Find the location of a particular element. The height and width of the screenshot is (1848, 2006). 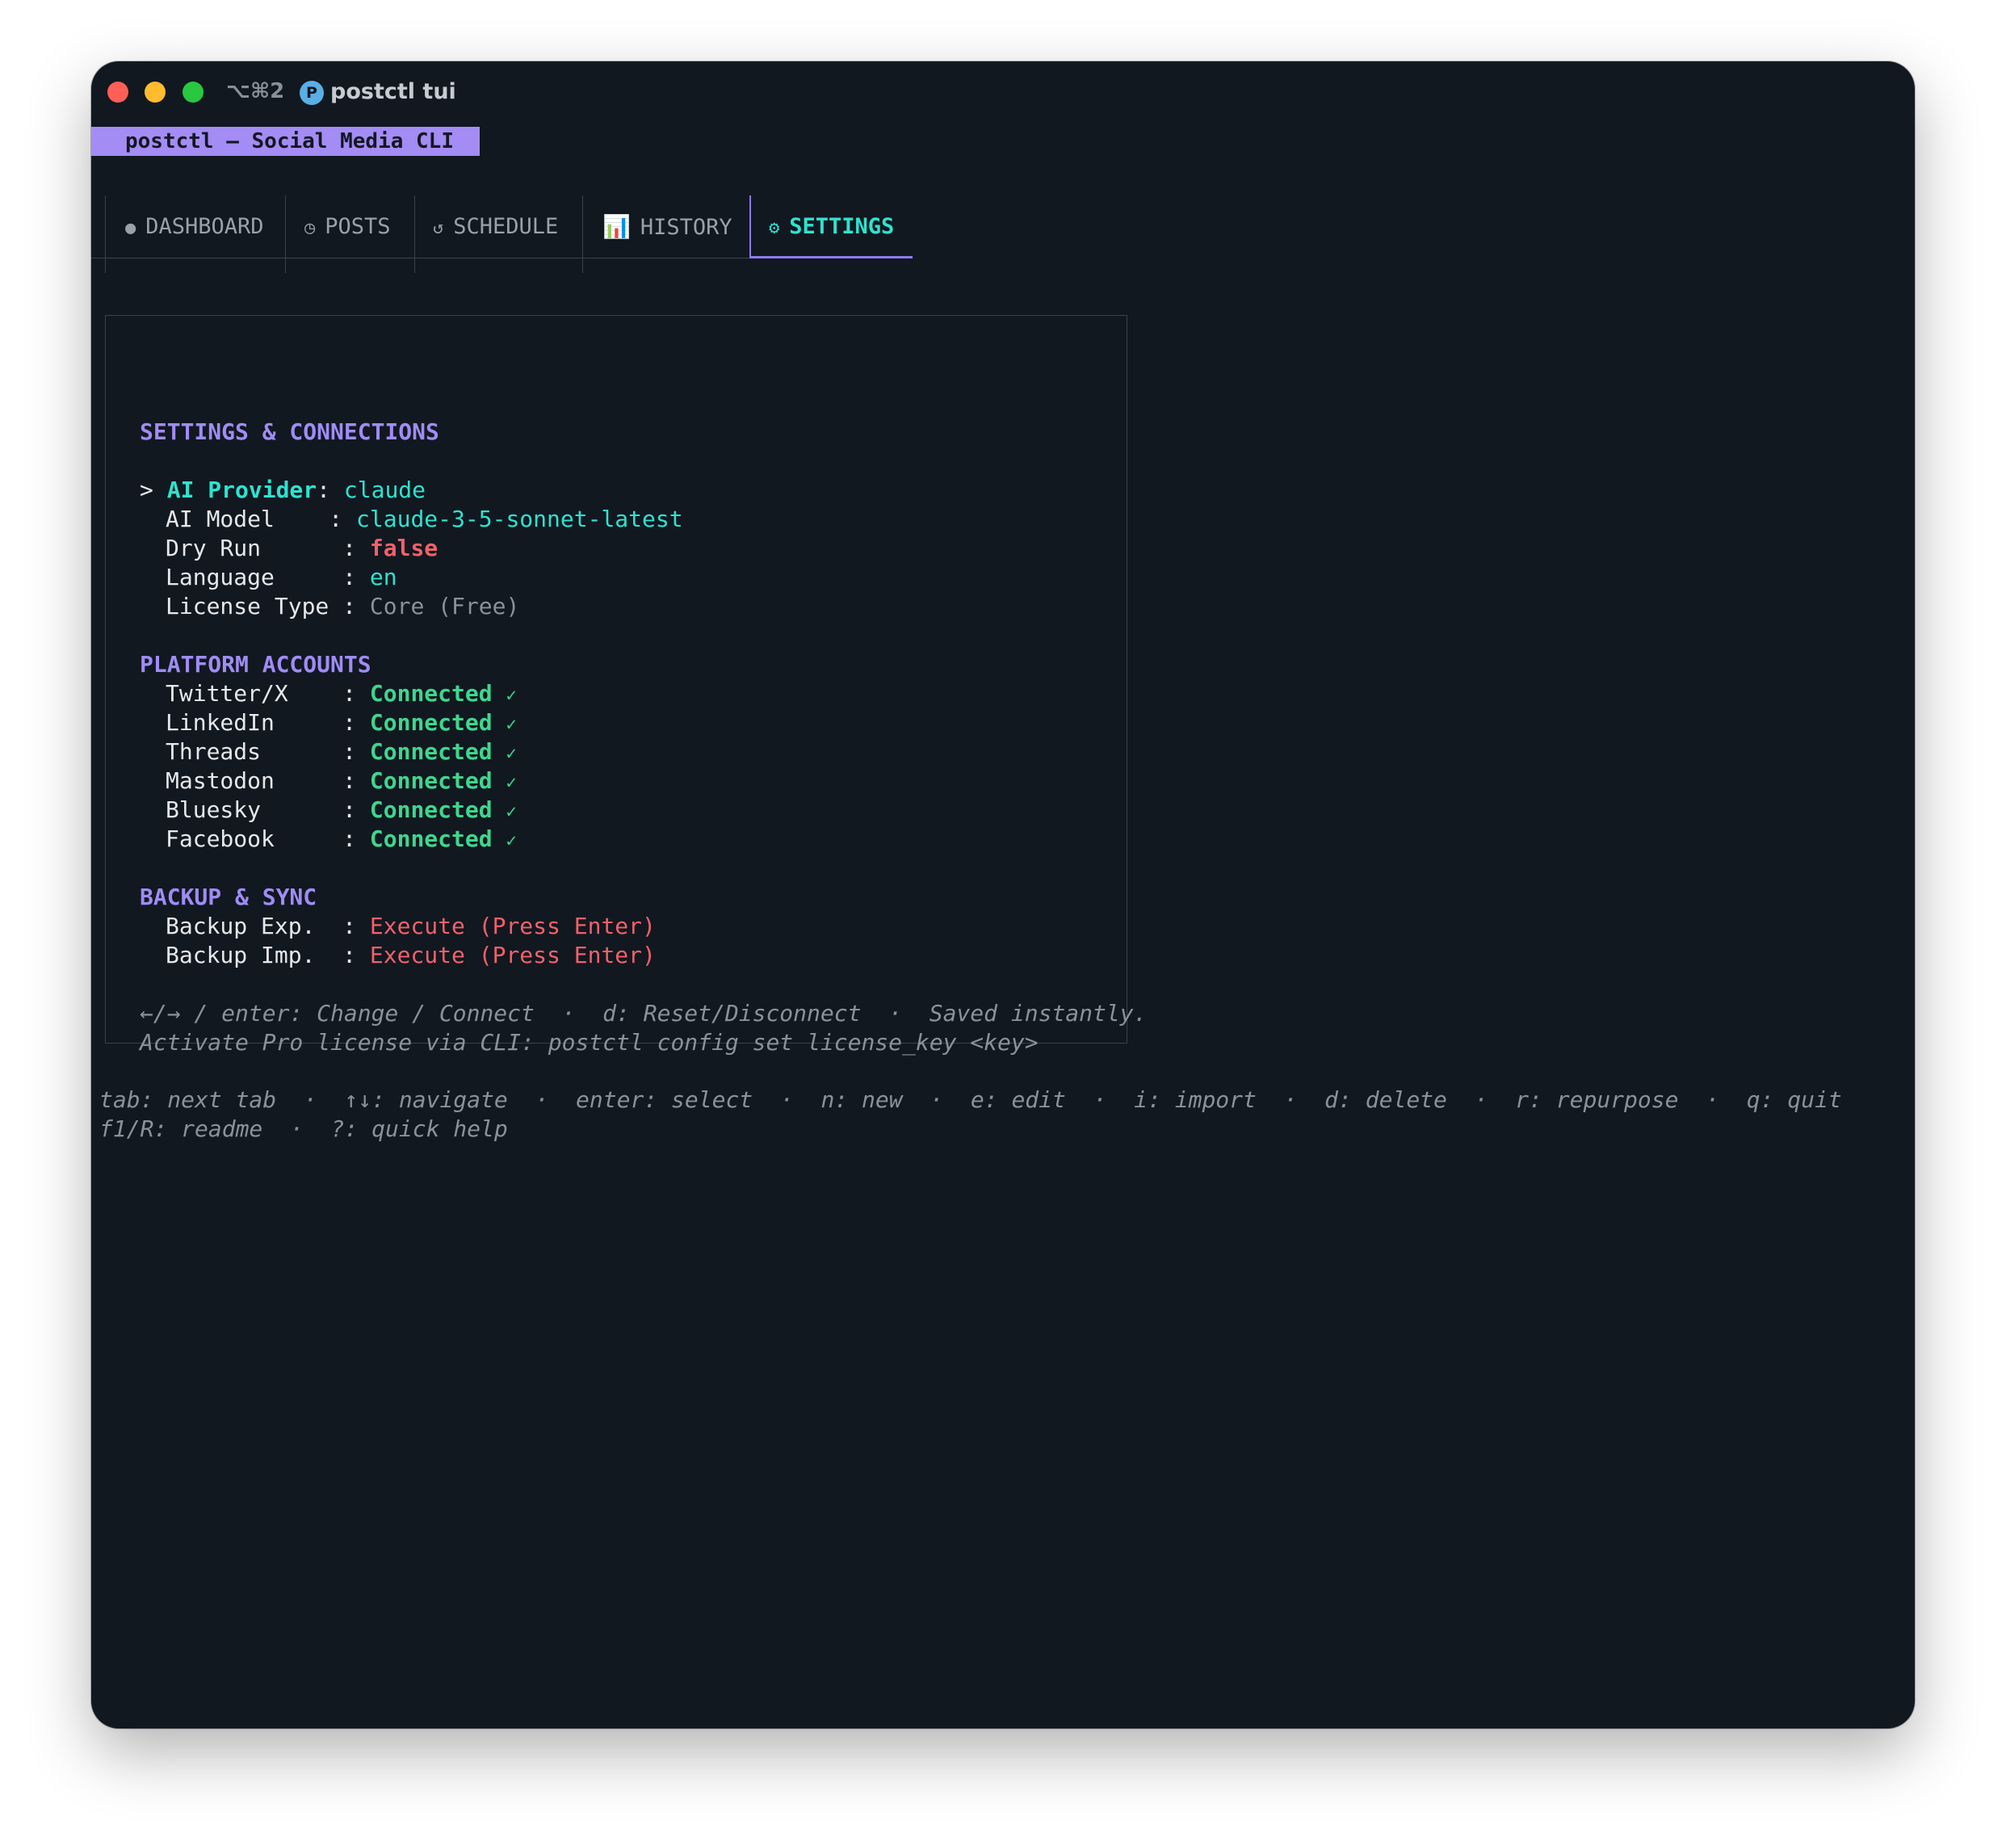

zoom-button is located at coordinates (193, 93).